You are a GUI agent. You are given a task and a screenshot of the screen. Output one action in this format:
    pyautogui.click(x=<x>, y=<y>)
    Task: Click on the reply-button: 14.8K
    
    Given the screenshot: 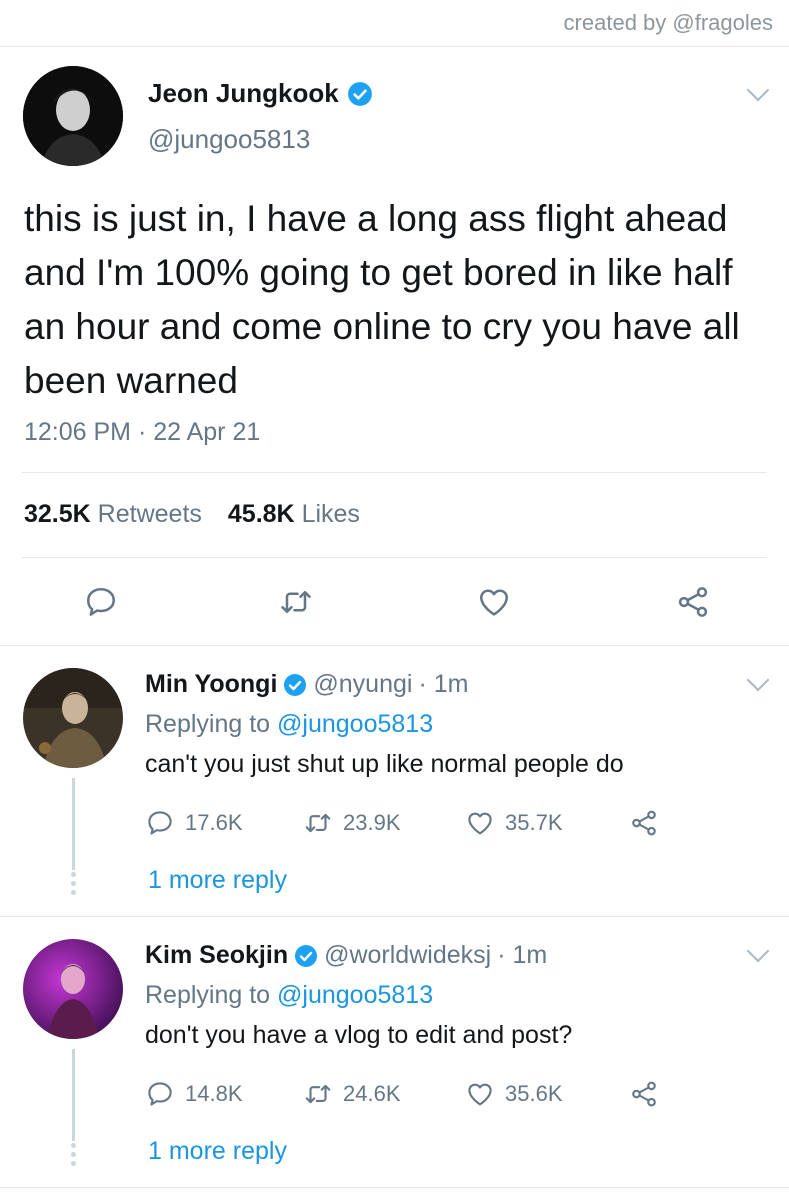 What is the action you would take?
    pyautogui.click(x=194, y=1094)
    